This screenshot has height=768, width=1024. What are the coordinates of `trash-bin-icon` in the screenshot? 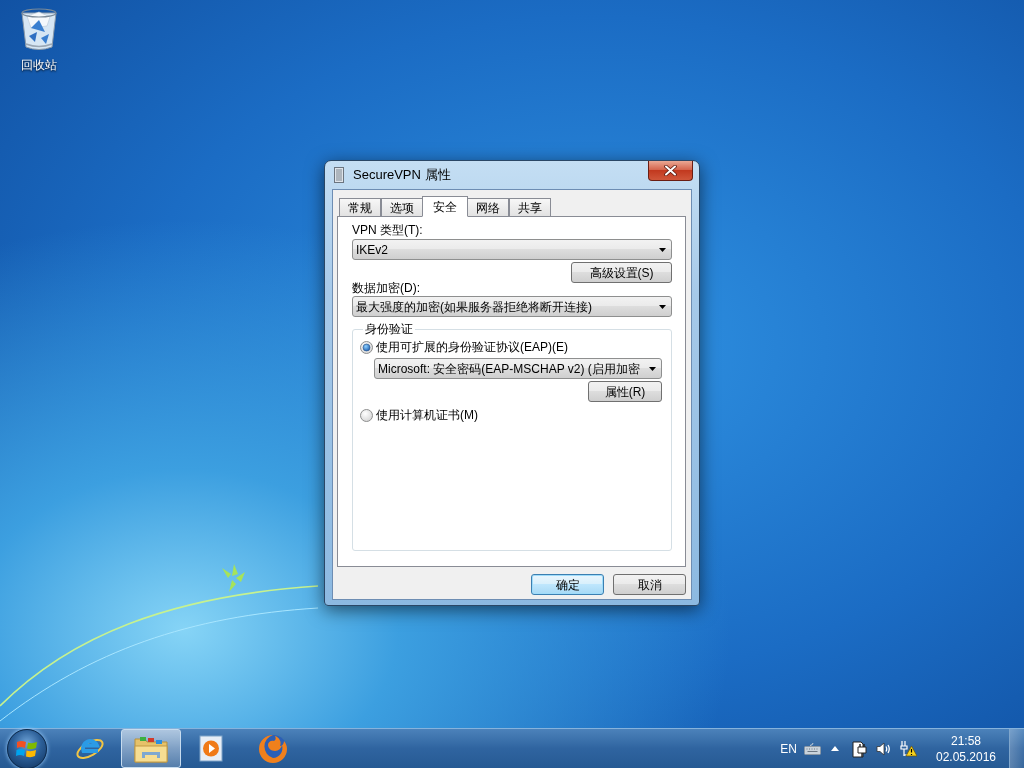 It's located at (39, 29).